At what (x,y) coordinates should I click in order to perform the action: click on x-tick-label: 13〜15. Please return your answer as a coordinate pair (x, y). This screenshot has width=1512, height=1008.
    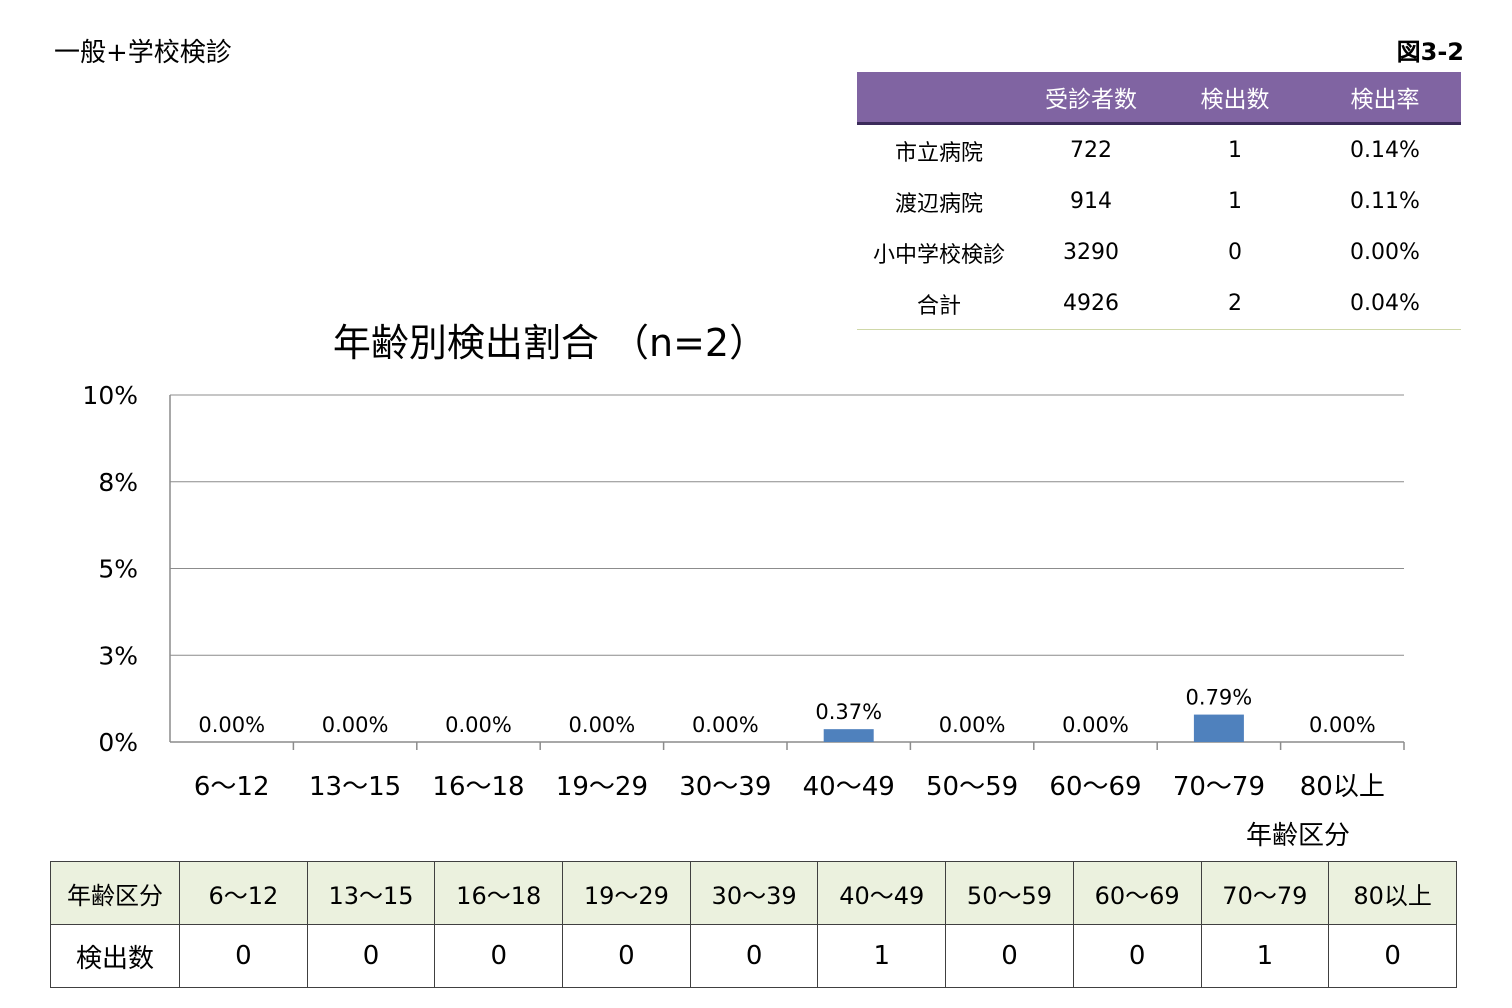
    Looking at the image, I should click on (355, 787).